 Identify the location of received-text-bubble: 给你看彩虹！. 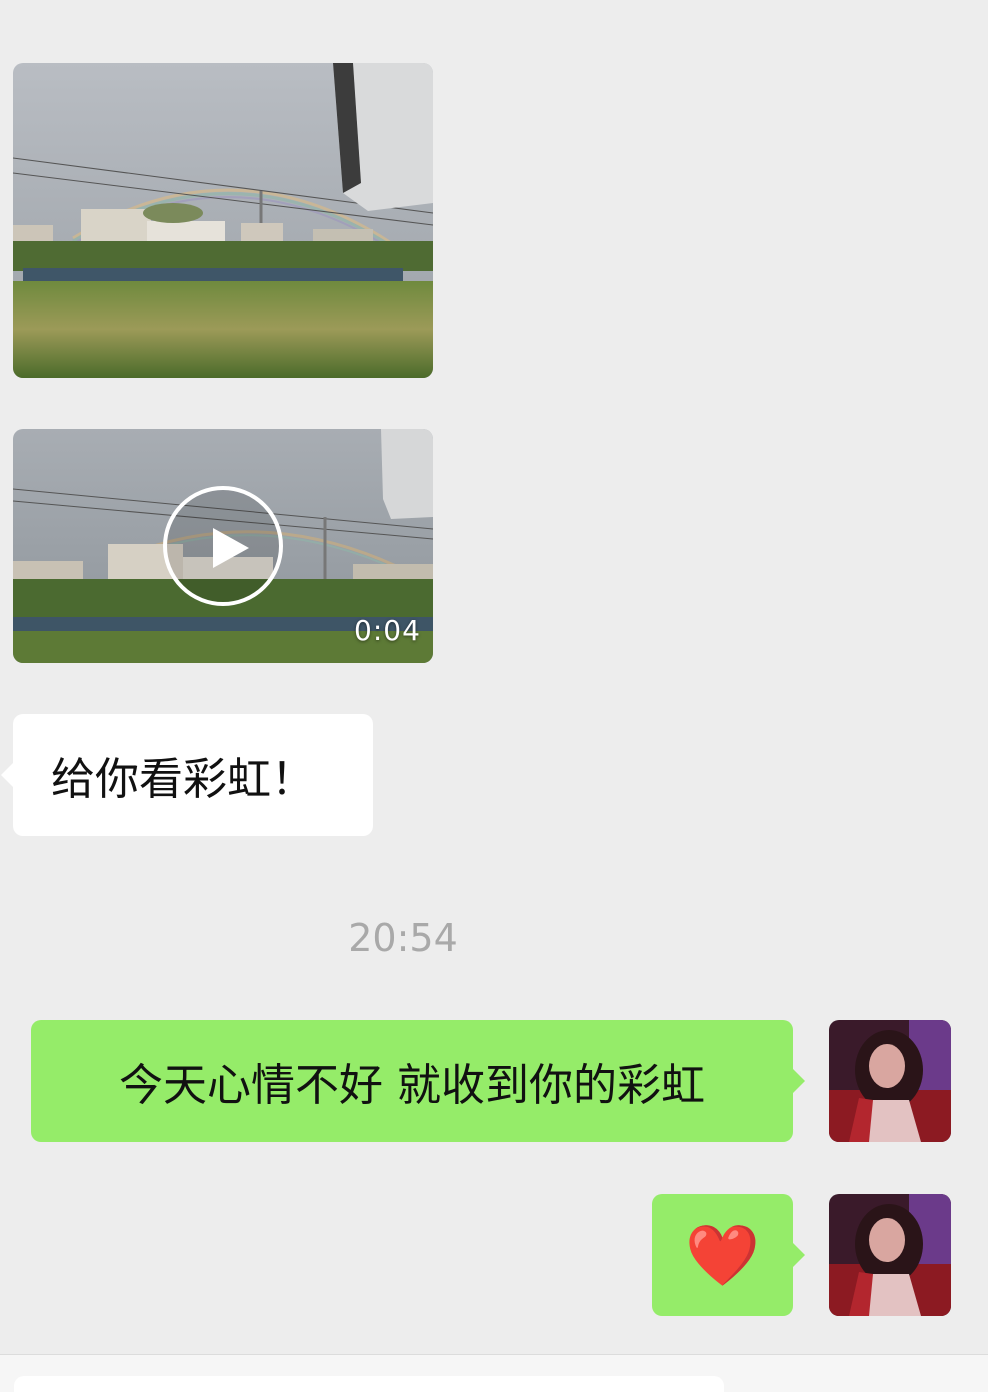
(187, 775).